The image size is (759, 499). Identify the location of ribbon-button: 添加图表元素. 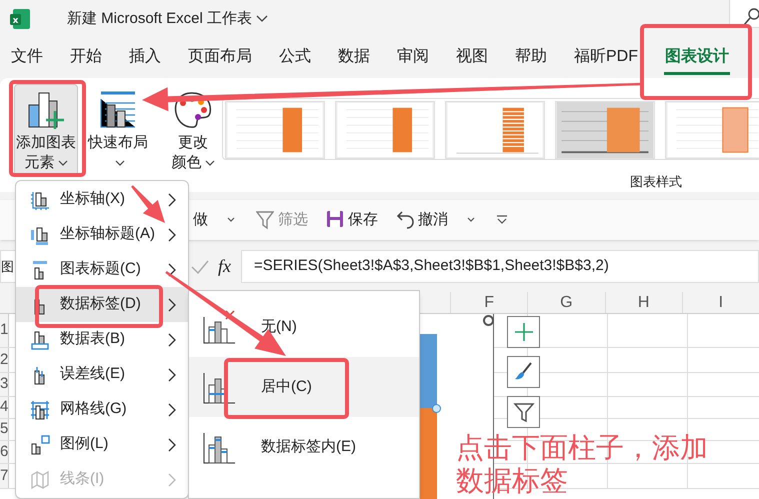
(46, 130).